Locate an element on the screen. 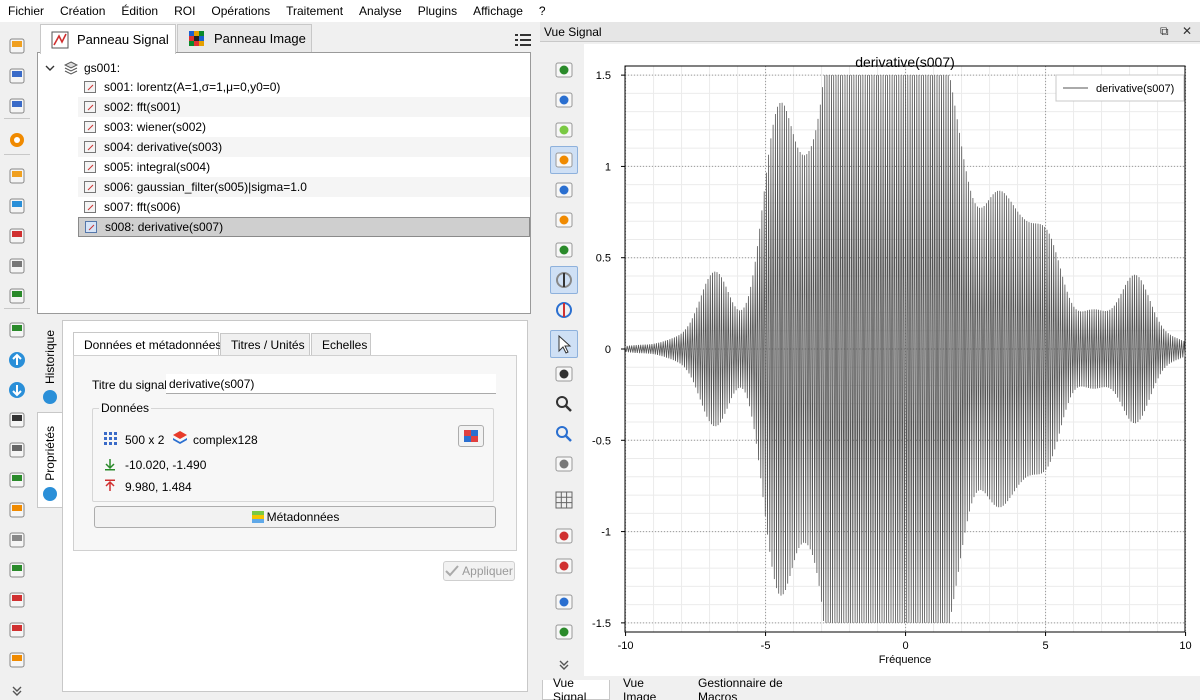 The width and height of the screenshot is (1200, 700). tree-row-label: s004: derivative(s003) is located at coordinates (163, 147).